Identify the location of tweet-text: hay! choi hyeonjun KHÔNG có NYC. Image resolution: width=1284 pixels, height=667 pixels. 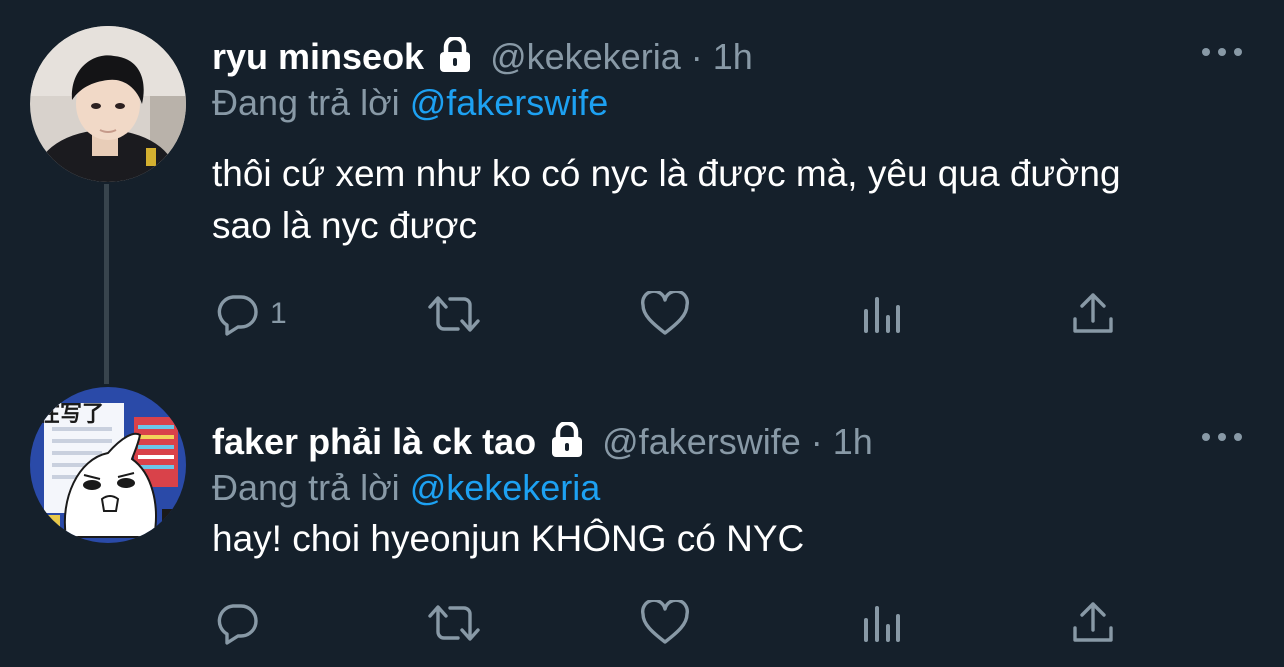
(508, 538).